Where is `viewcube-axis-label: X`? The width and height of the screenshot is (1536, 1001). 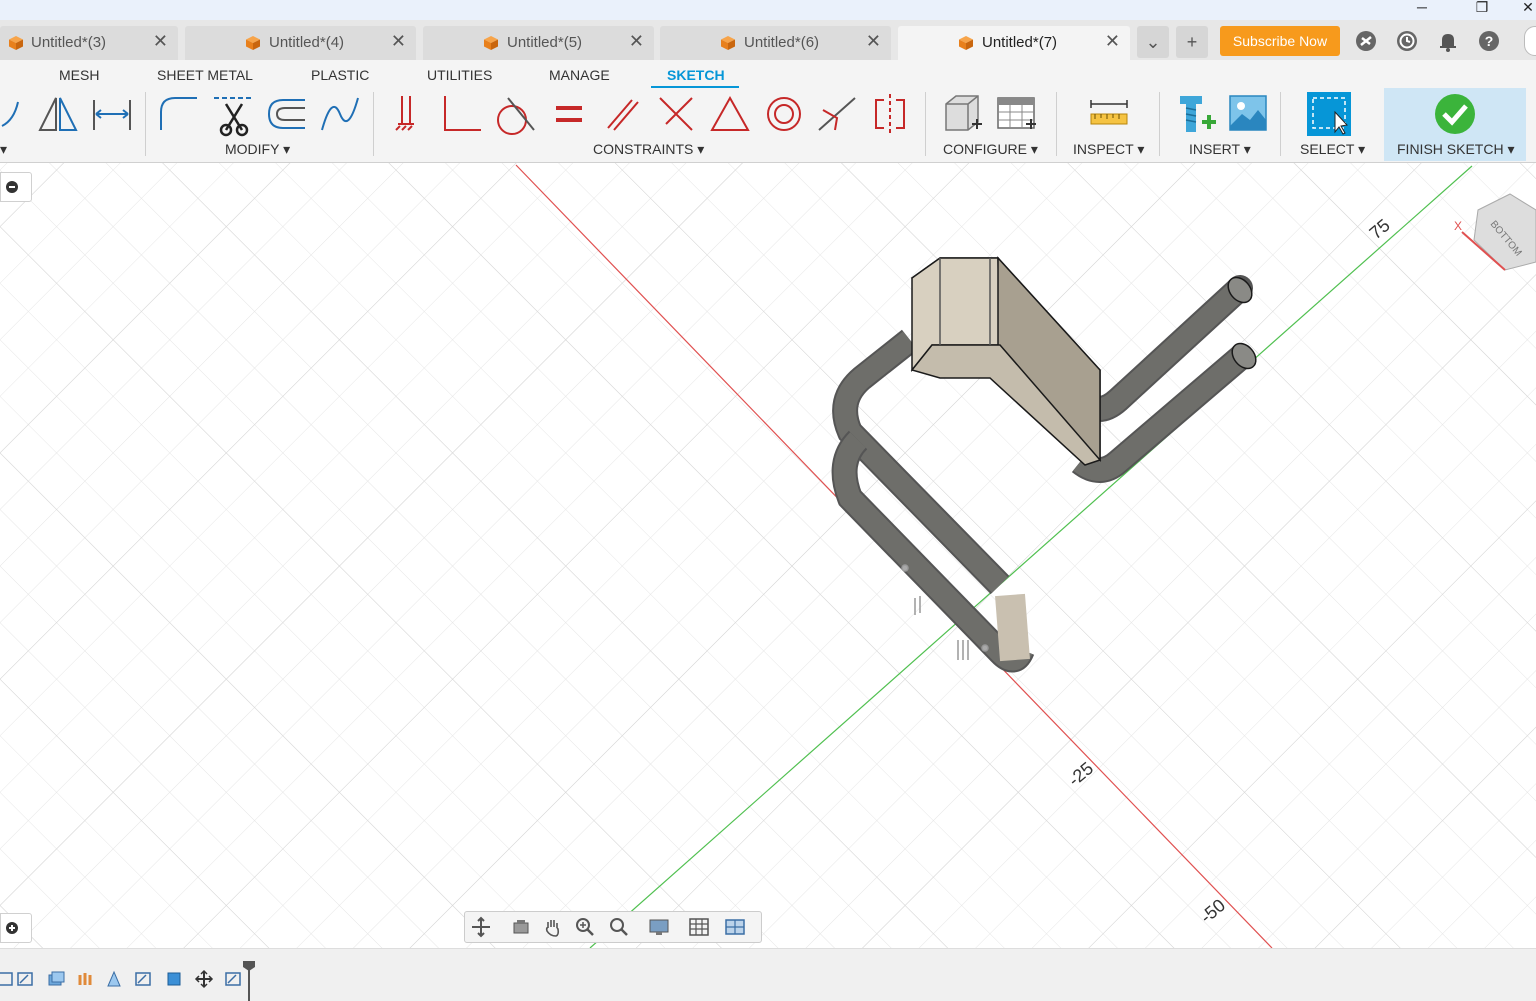
viewcube-axis-label: X is located at coordinates (1458, 226).